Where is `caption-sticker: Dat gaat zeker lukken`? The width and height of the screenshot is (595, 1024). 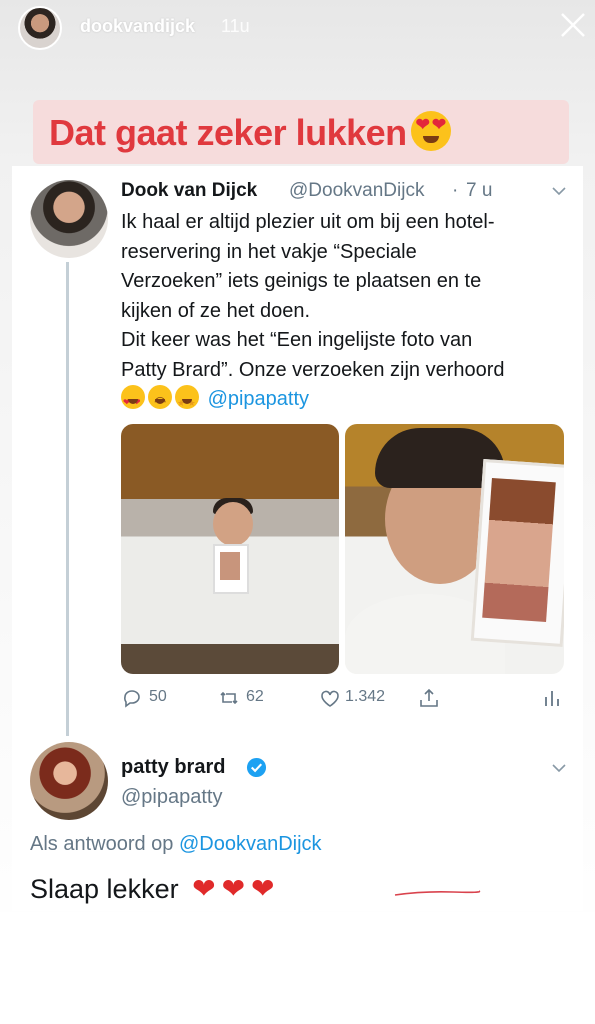
caption-sticker: Dat gaat zeker lukken is located at coordinates (301, 132).